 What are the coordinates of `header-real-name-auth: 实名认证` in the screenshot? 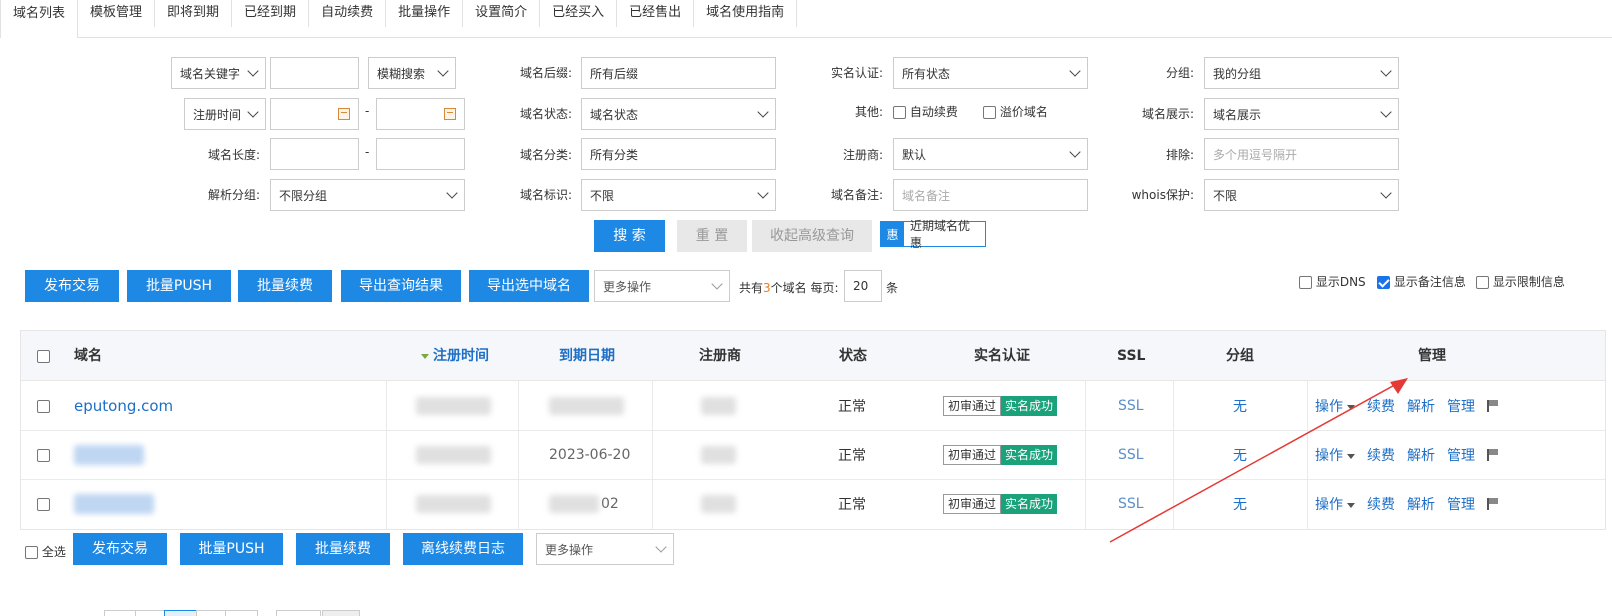 It's located at (1002, 356).